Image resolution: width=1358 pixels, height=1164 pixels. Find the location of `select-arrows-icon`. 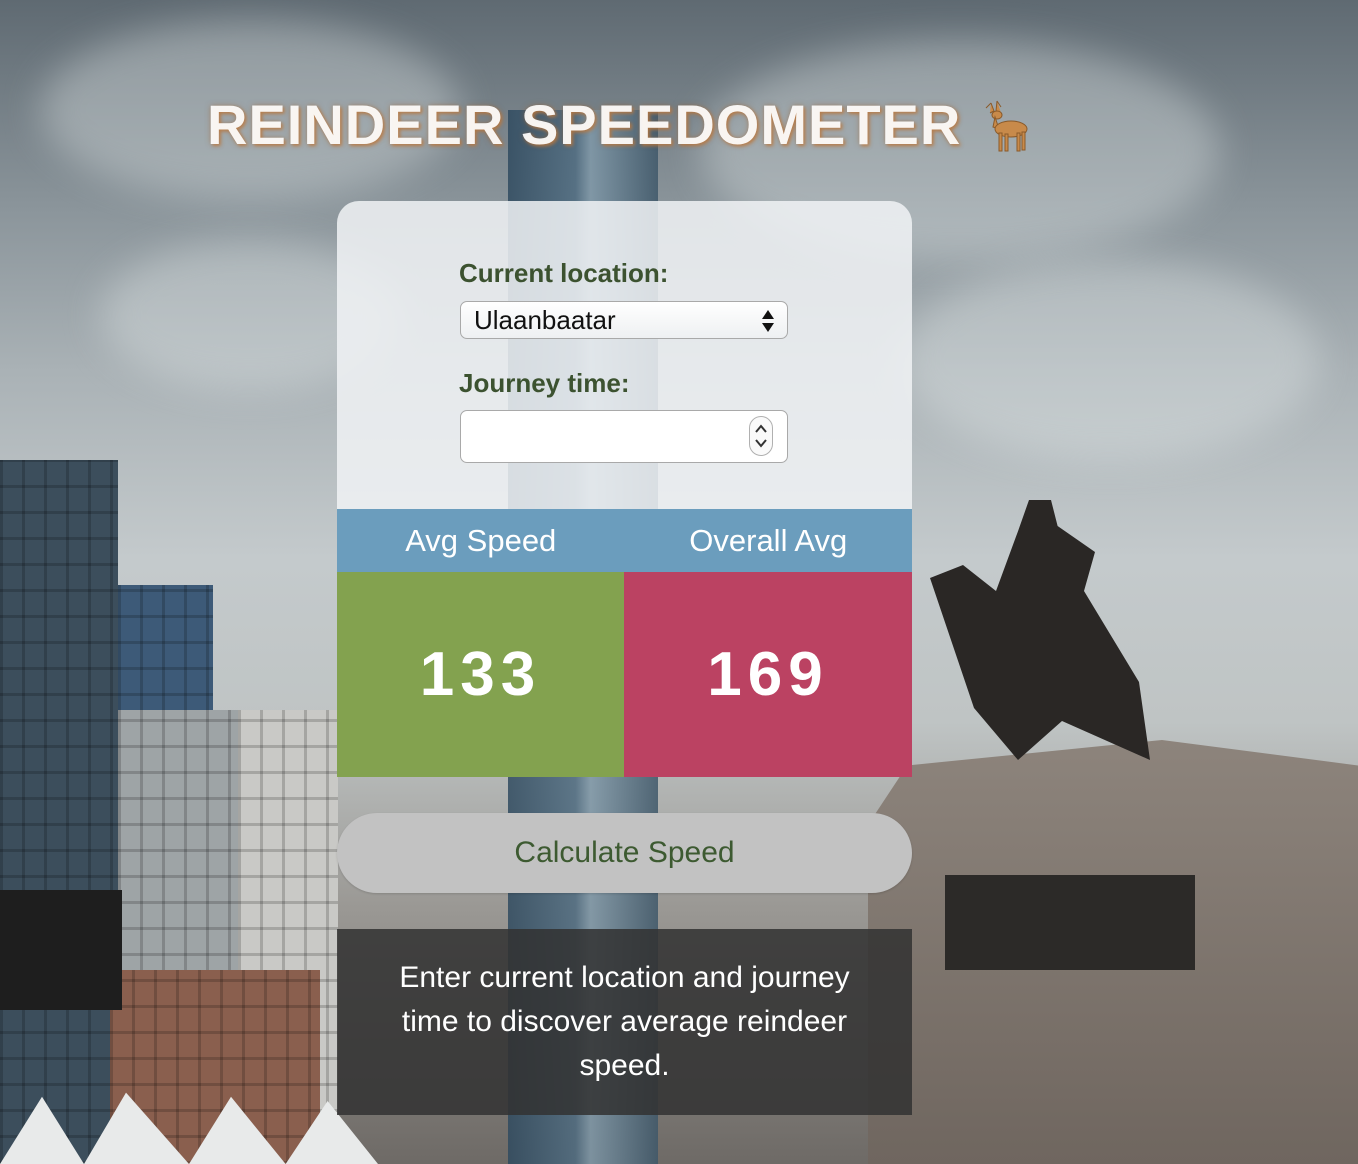

select-arrows-icon is located at coordinates (768, 321).